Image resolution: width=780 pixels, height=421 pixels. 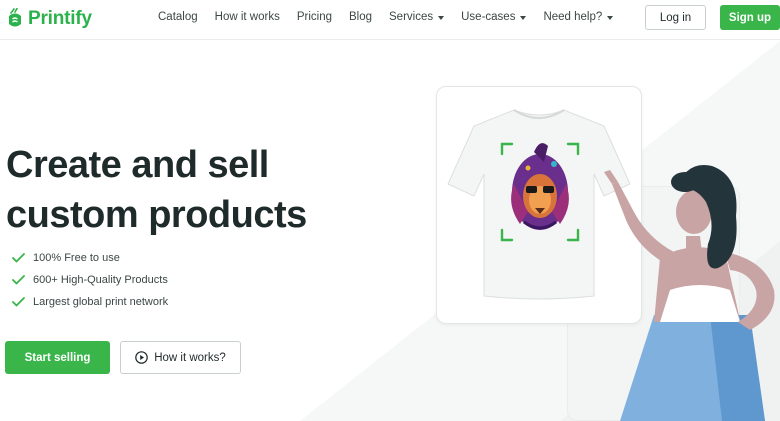 I want to click on nav-link-label: Need help?, so click(x=573, y=17).